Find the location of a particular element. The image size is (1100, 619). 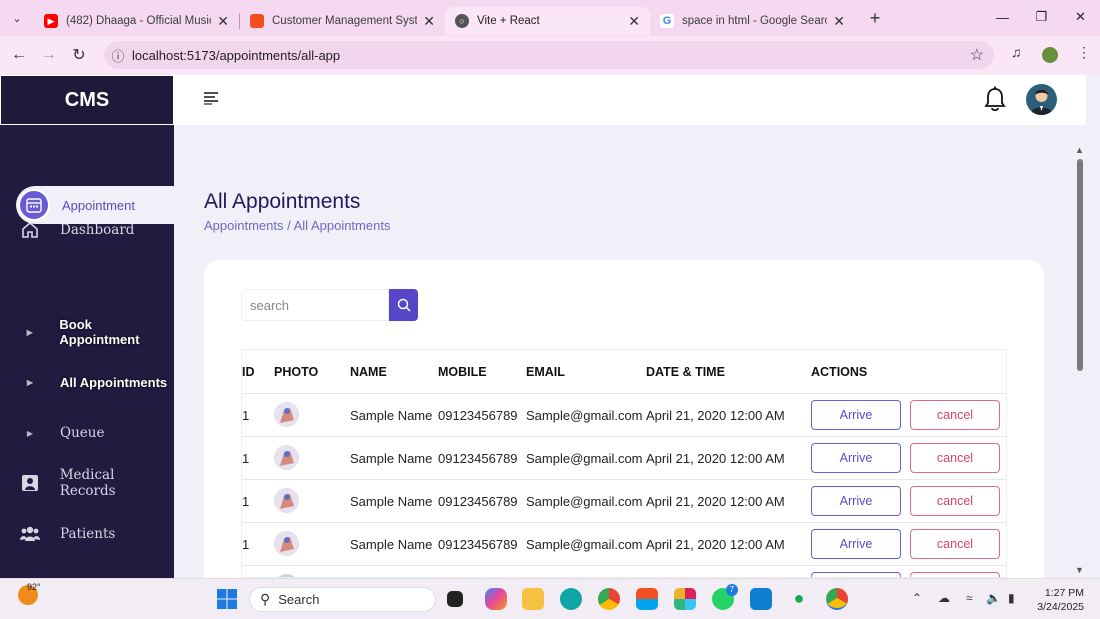

browser-tab-figma: Customer Management System ✕ is located at coordinates (342, 21).